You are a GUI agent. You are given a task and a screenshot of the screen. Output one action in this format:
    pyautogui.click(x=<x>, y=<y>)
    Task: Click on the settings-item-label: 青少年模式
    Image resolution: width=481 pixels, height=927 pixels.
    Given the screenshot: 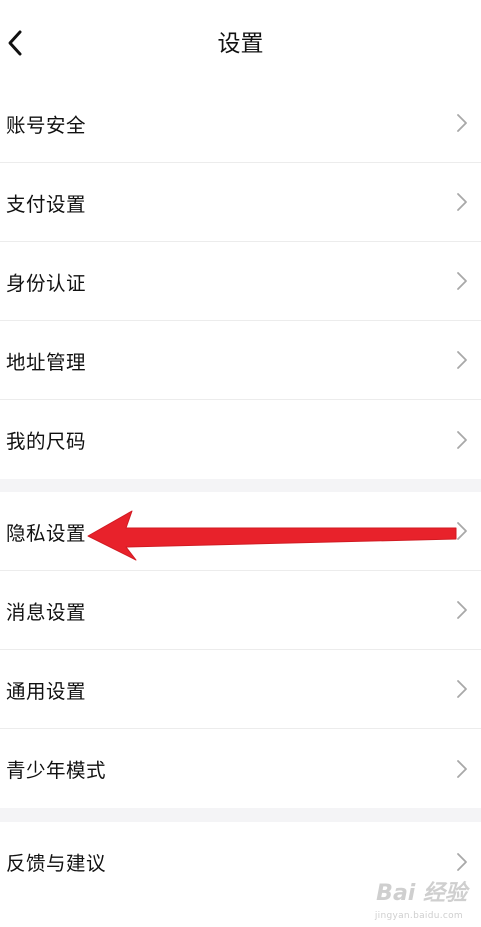 What is the action you would take?
    pyautogui.click(x=56, y=770)
    